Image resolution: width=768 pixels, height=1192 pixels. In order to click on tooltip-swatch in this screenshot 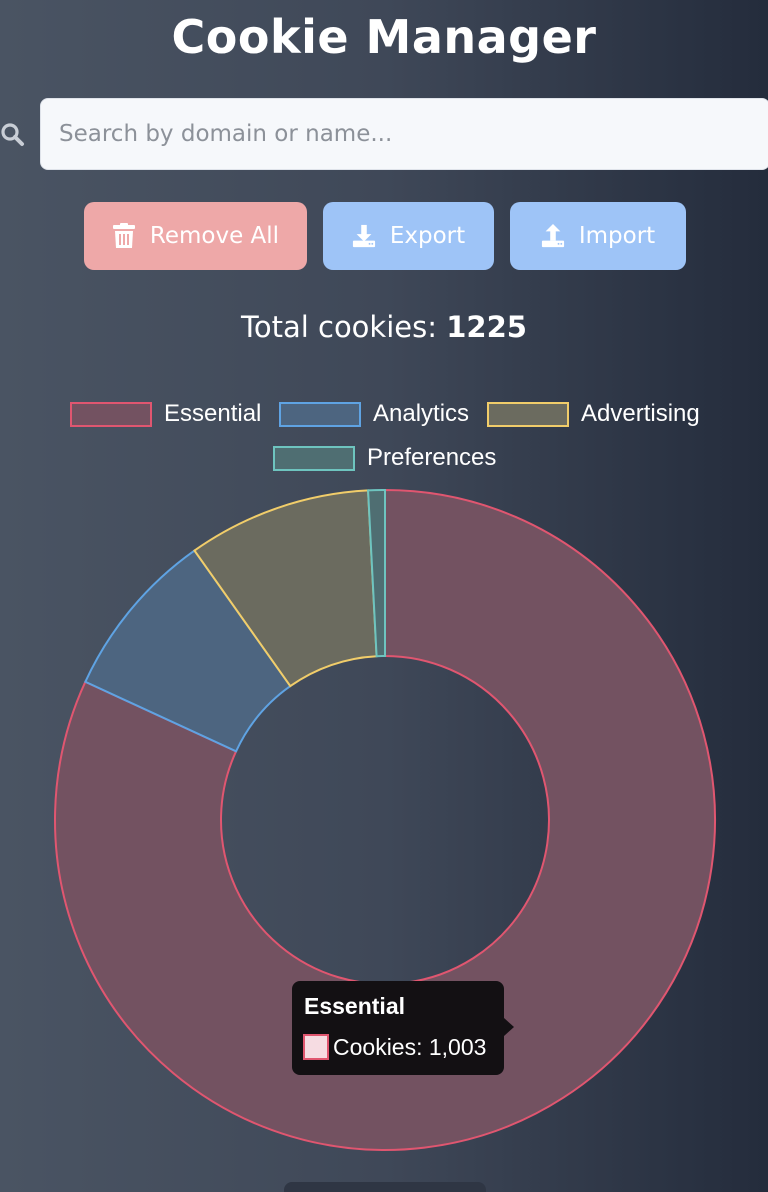, I will do `click(316, 1047)`.